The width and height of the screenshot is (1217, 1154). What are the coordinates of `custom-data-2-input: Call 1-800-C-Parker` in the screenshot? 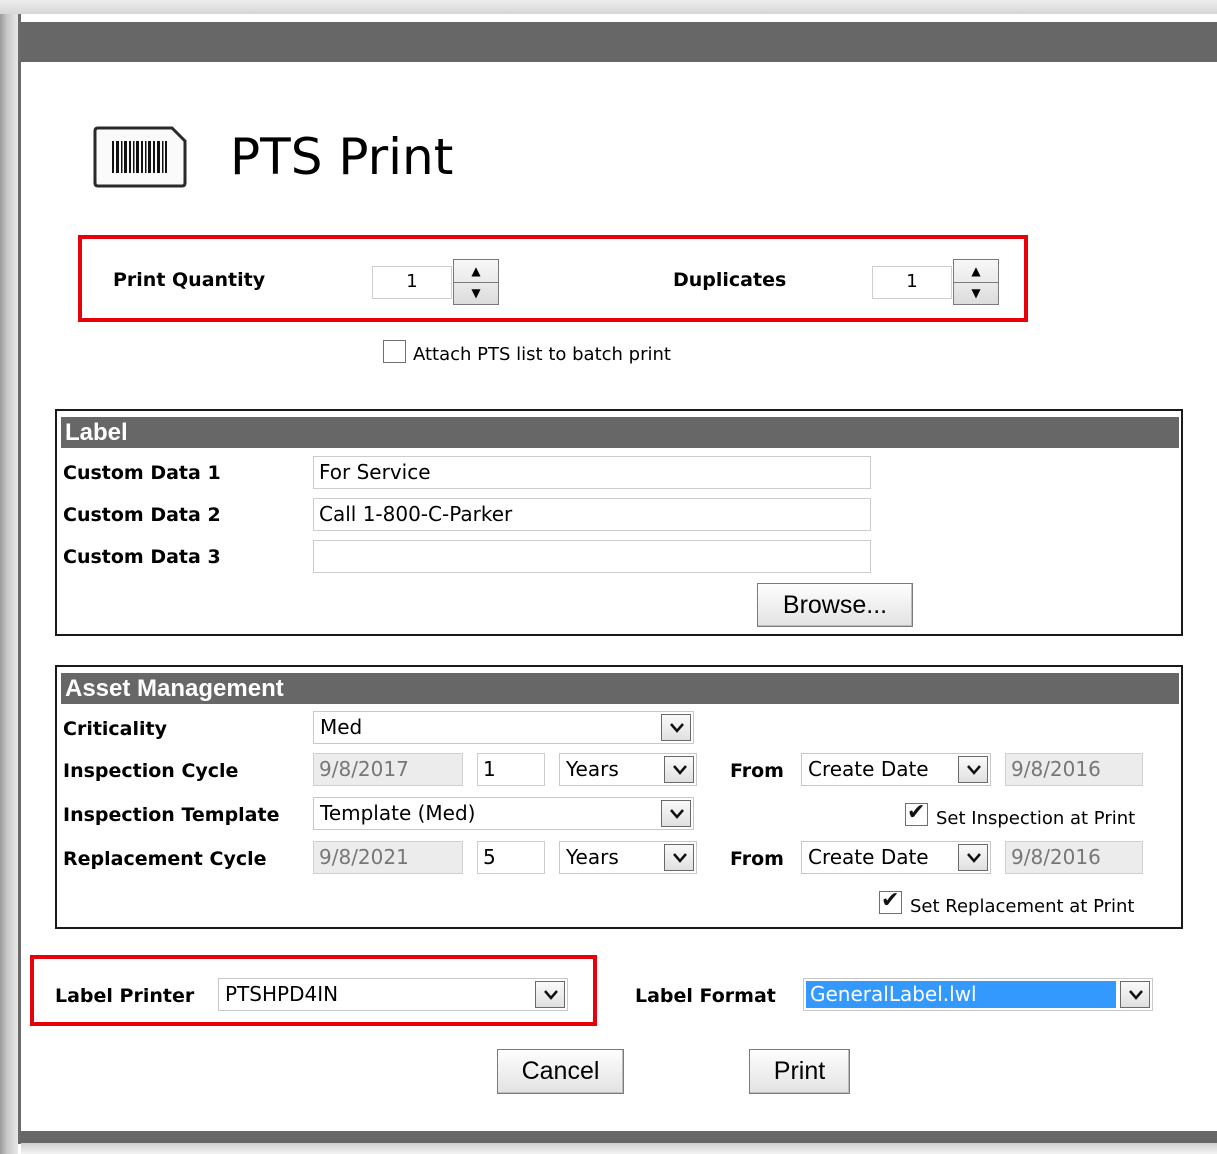 It's located at (592, 514).